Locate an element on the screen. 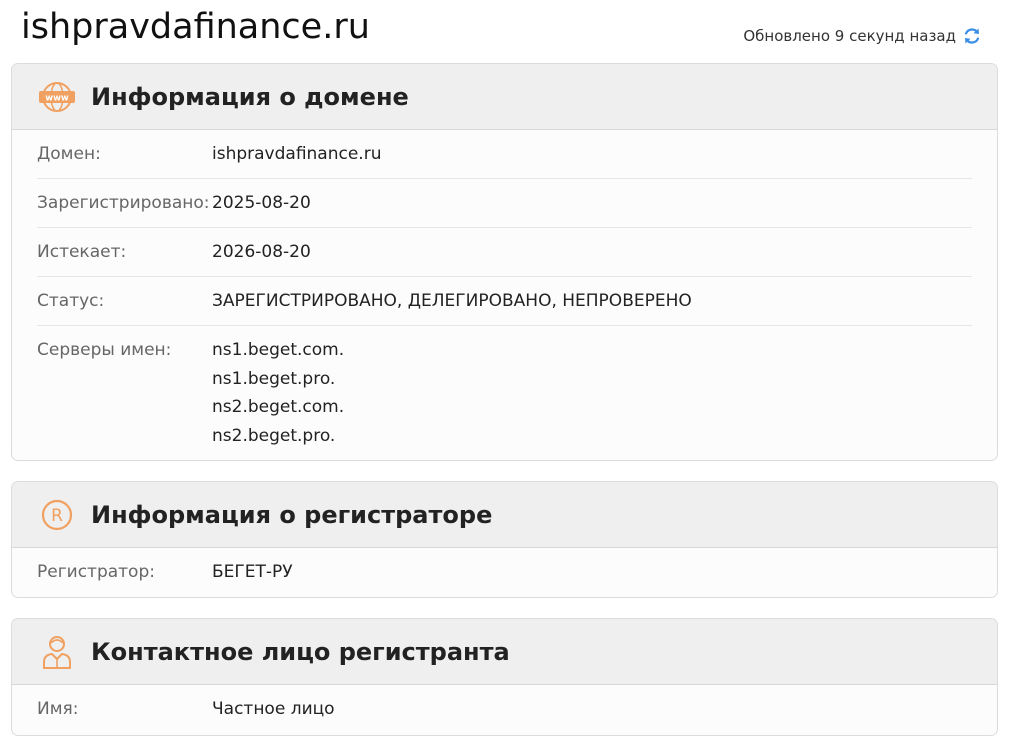 The height and width of the screenshot is (741, 1022). nameserver-item: ns1.beget.com. is located at coordinates (278, 350).